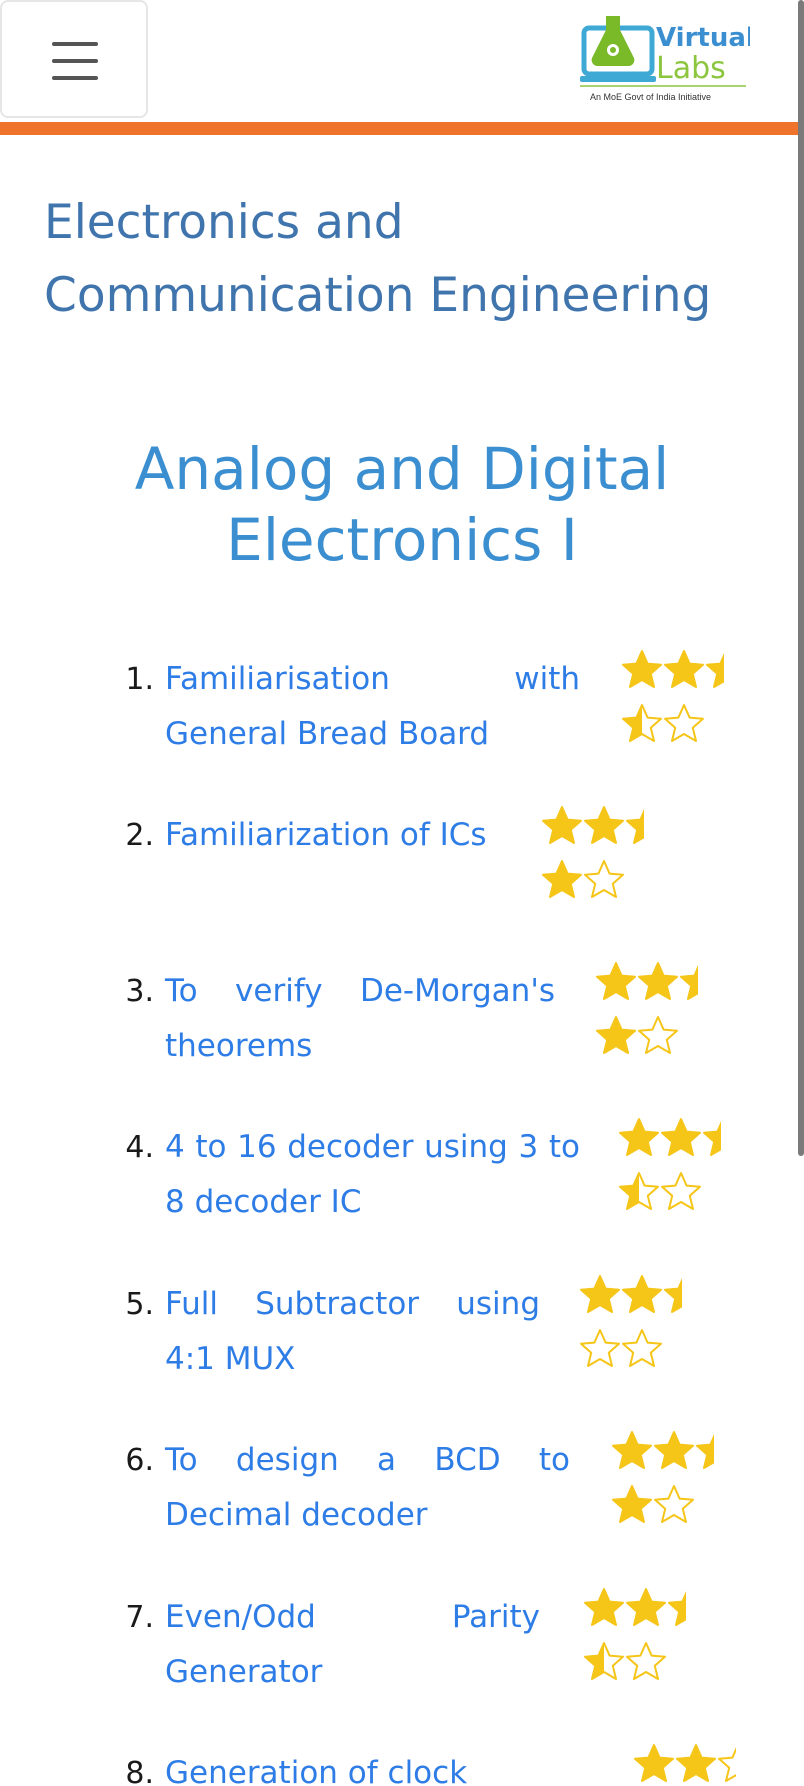 The height and width of the screenshot is (1786, 804). What do you see at coordinates (380, 1766) in the screenshot?
I see `experiment-link: Generation of clock` at bounding box center [380, 1766].